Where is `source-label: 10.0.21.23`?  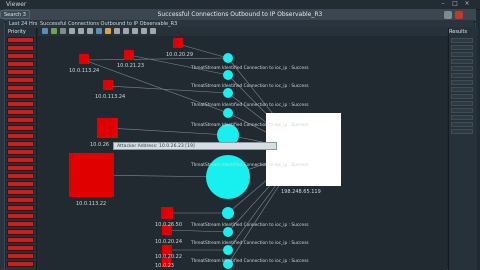
source-label: 10.0.21.23 is located at coordinates (130, 66).